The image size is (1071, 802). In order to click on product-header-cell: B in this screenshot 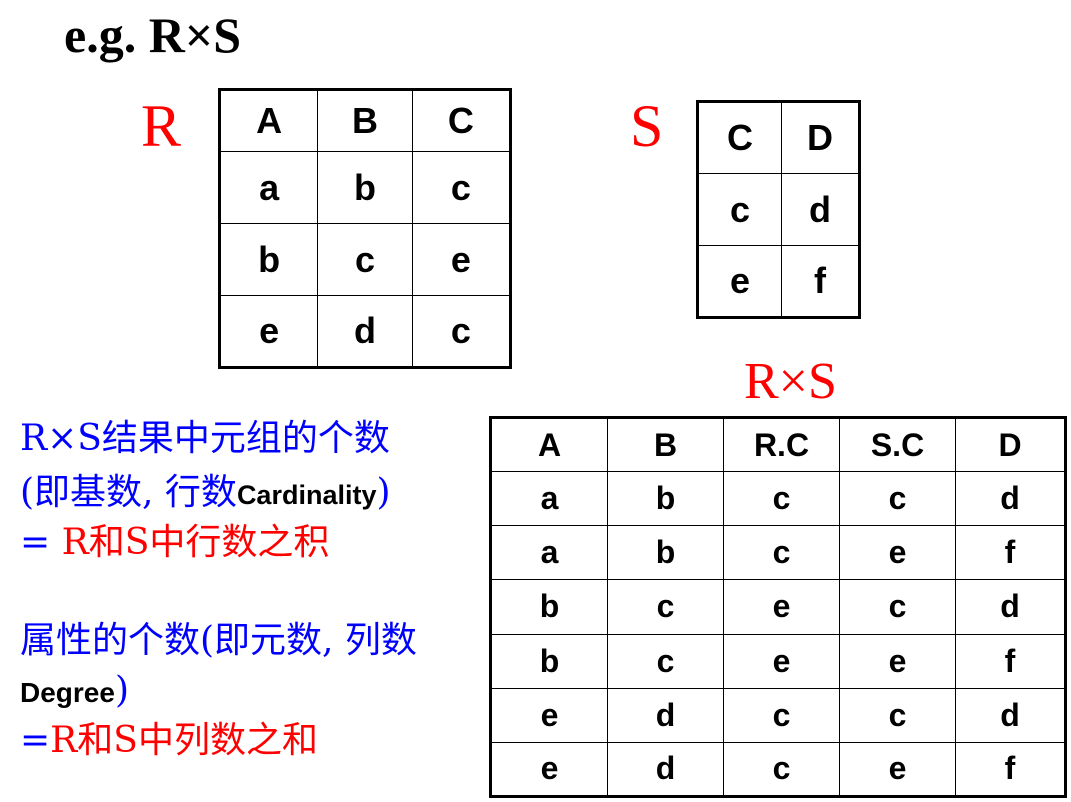, I will do `click(665, 444)`.